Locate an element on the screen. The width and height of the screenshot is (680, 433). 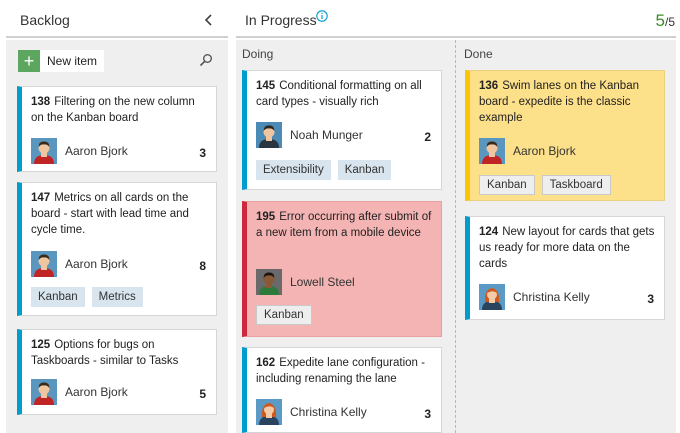
card-tags: Extensibility Kanban is located at coordinates (324, 170).